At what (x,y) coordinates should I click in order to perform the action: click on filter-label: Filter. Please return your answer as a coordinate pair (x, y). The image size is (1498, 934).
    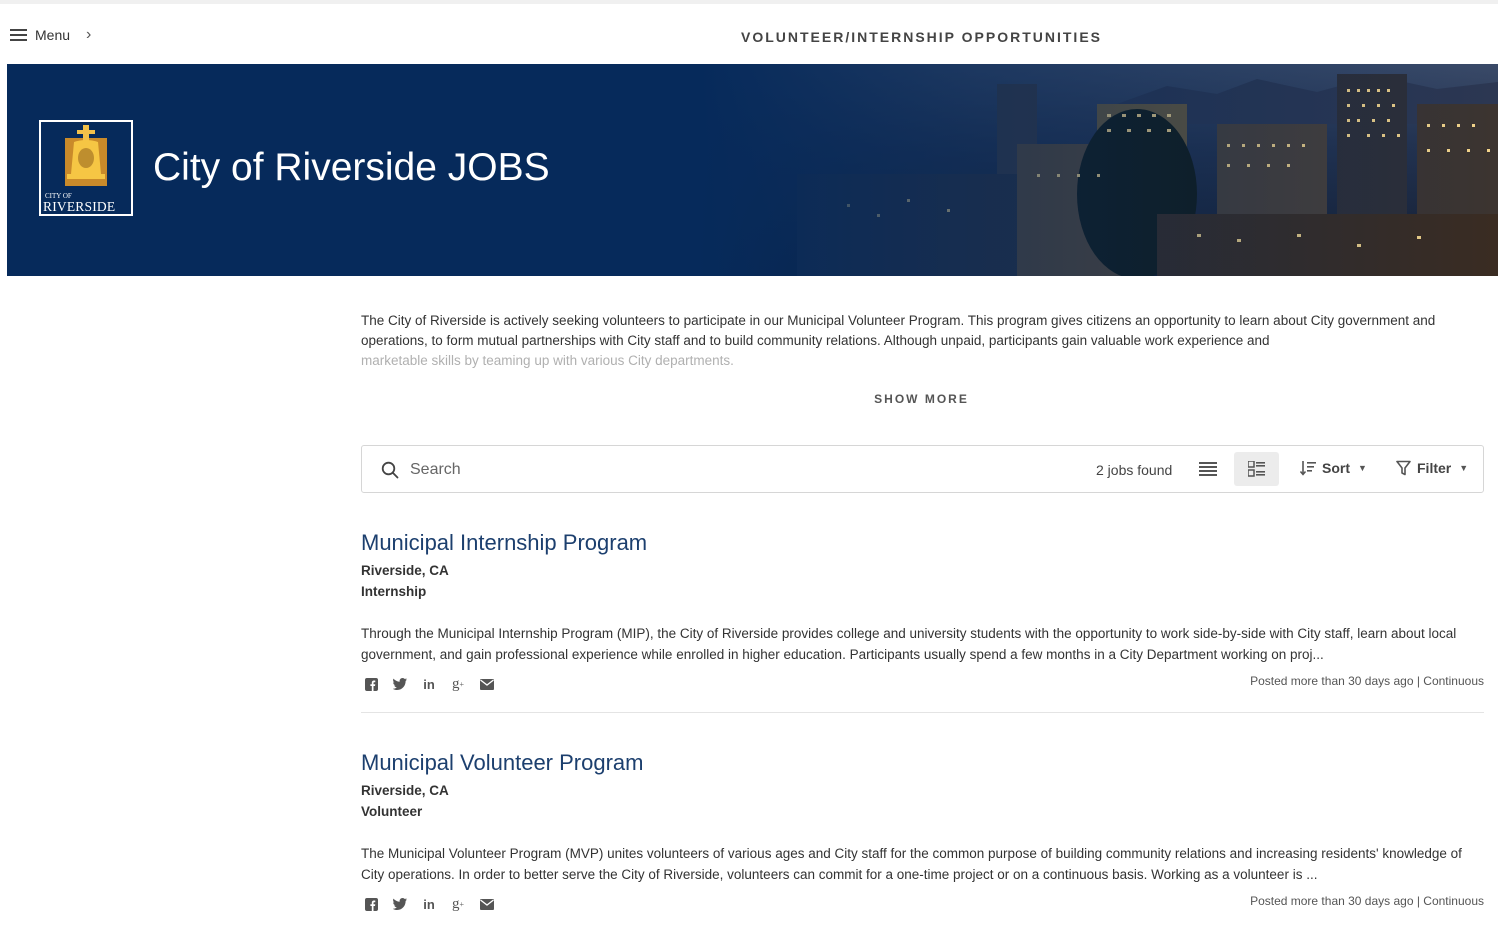
    Looking at the image, I should click on (1434, 468).